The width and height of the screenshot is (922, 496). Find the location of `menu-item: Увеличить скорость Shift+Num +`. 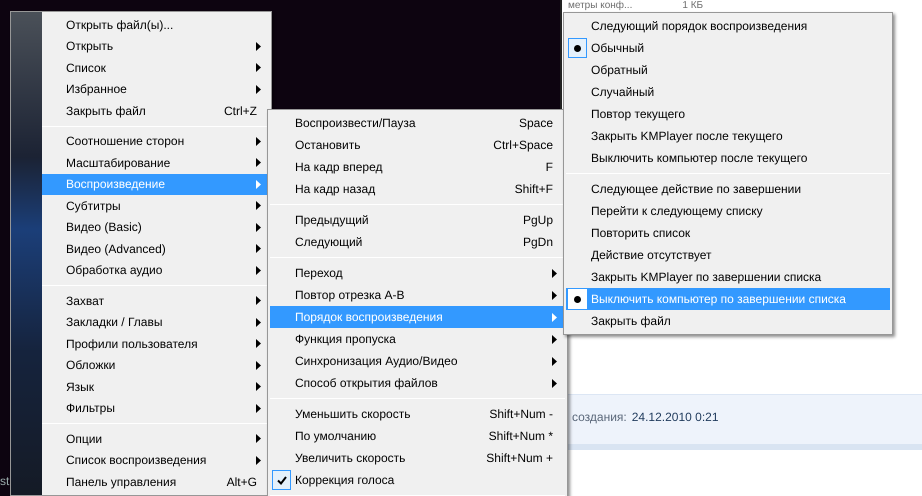

menu-item: Увеличить скорость Shift+Num + is located at coordinates (417, 458).